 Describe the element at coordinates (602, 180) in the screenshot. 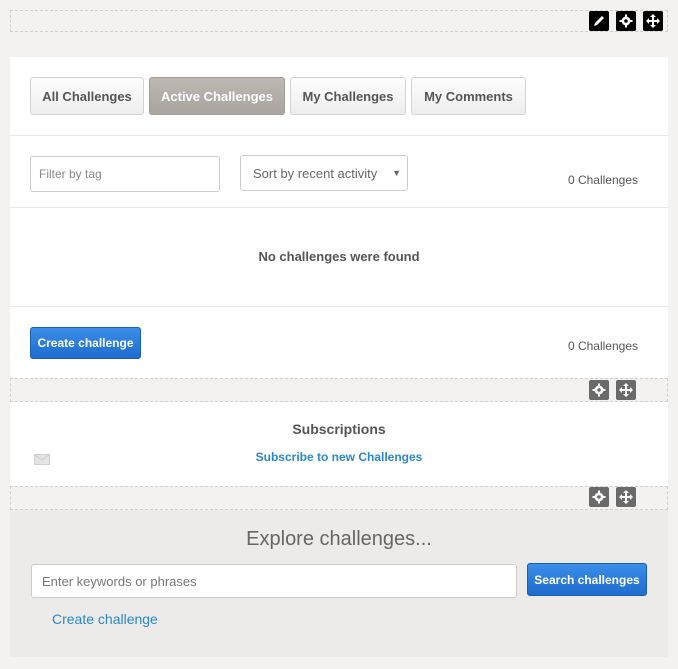

I see `challenge-count-top: 0 Challenges` at that location.